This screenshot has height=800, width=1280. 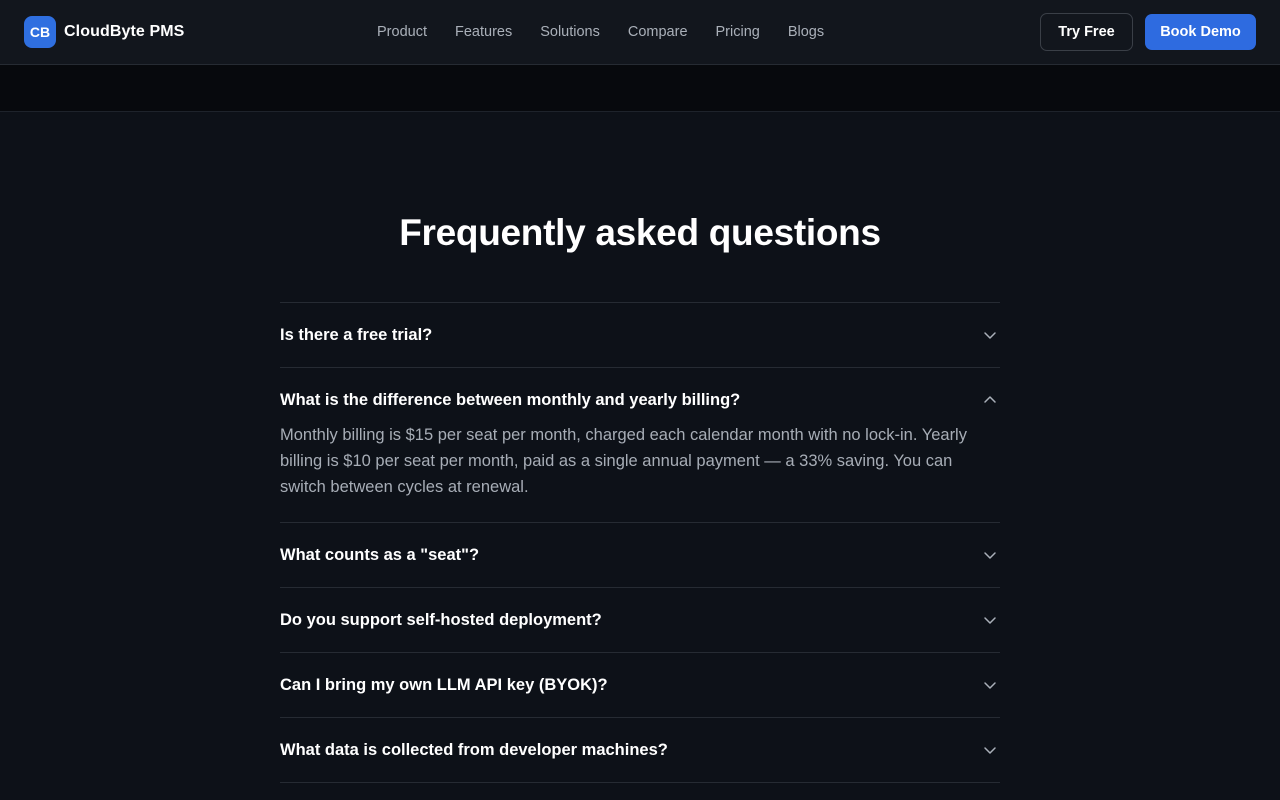 I want to click on faq-question-toggle: Can I bring my own LLM API key (BYOK)?, so click(x=640, y=685).